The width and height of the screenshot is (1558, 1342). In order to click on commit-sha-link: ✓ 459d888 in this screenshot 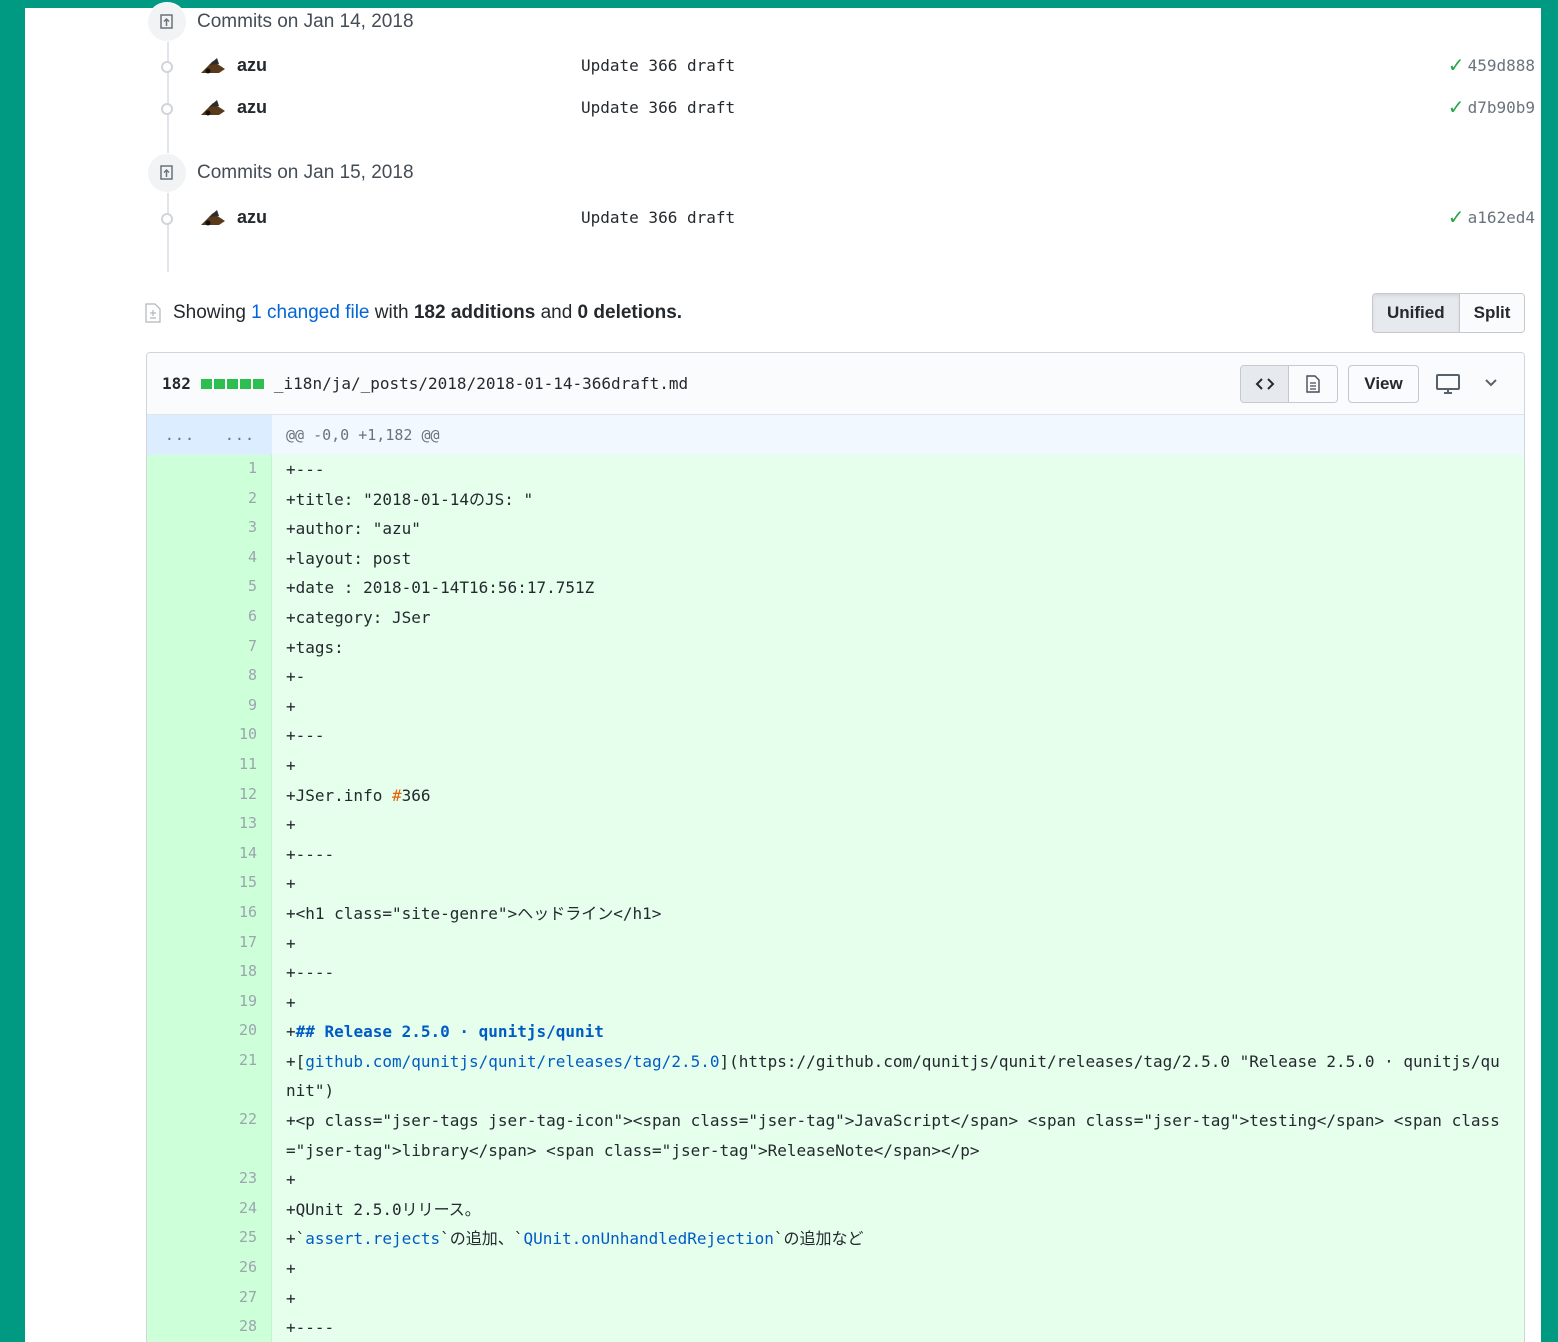, I will do `click(1491, 65)`.